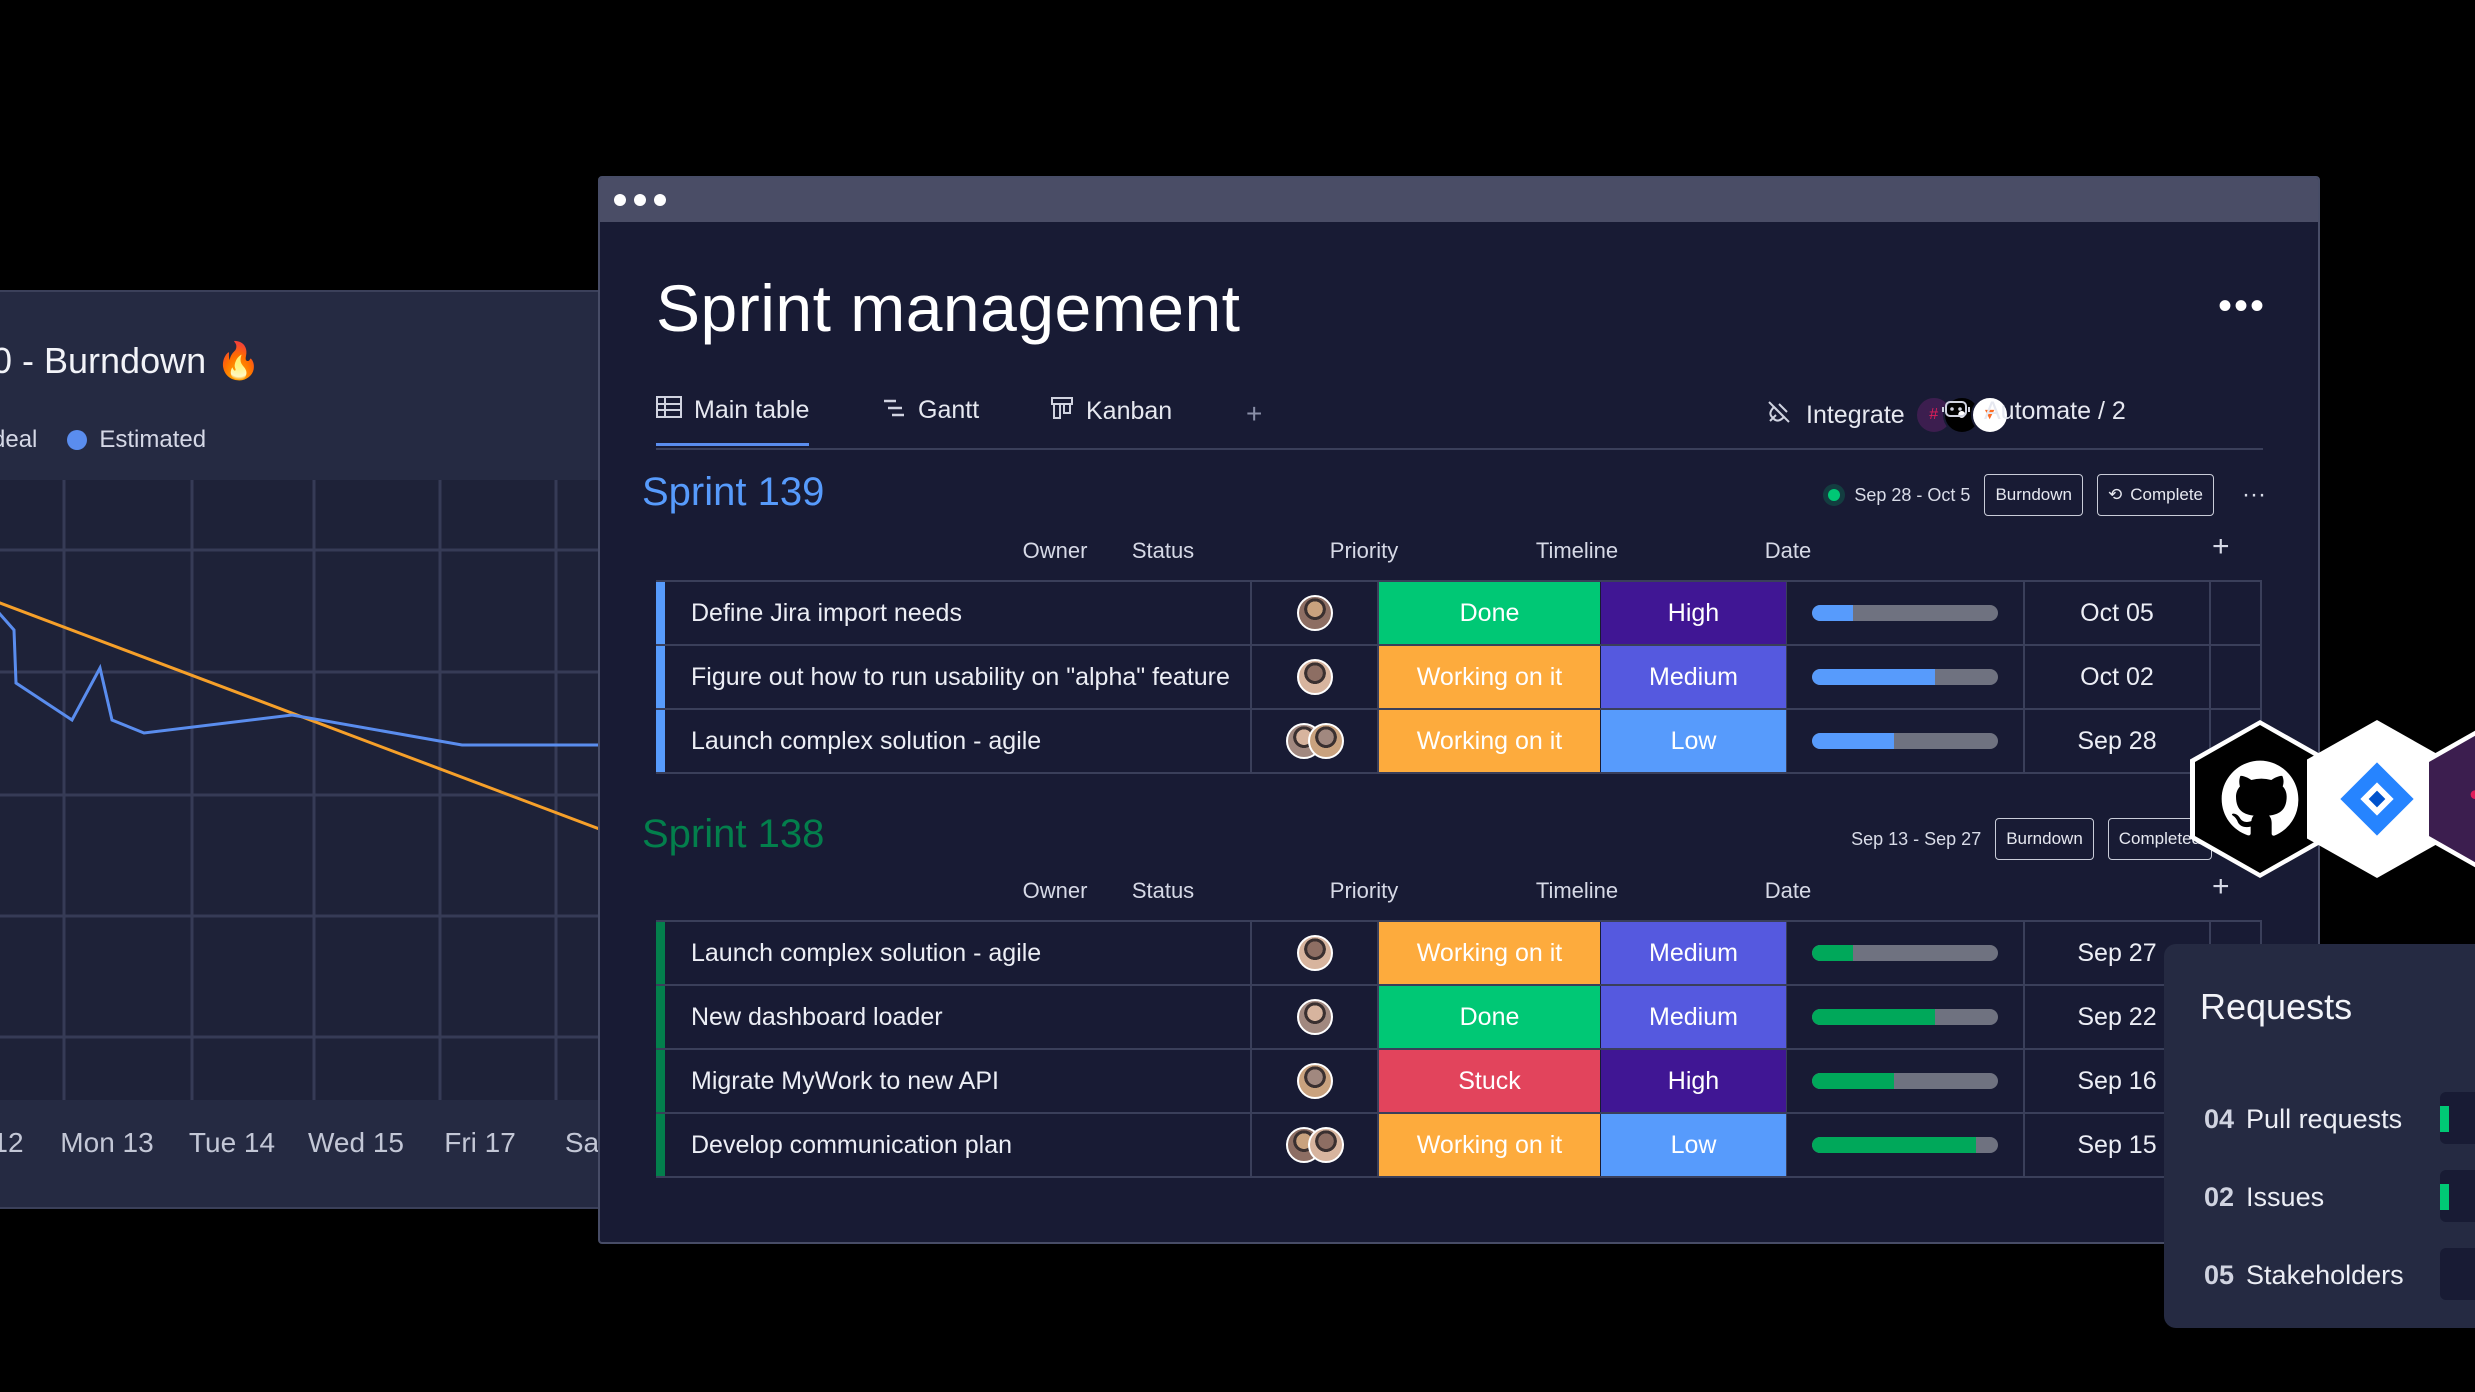 The image size is (2475, 1392). What do you see at coordinates (733, 492) in the screenshot?
I see `group-title-sprint-139: Sprint 139` at bounding box center [733, 492].